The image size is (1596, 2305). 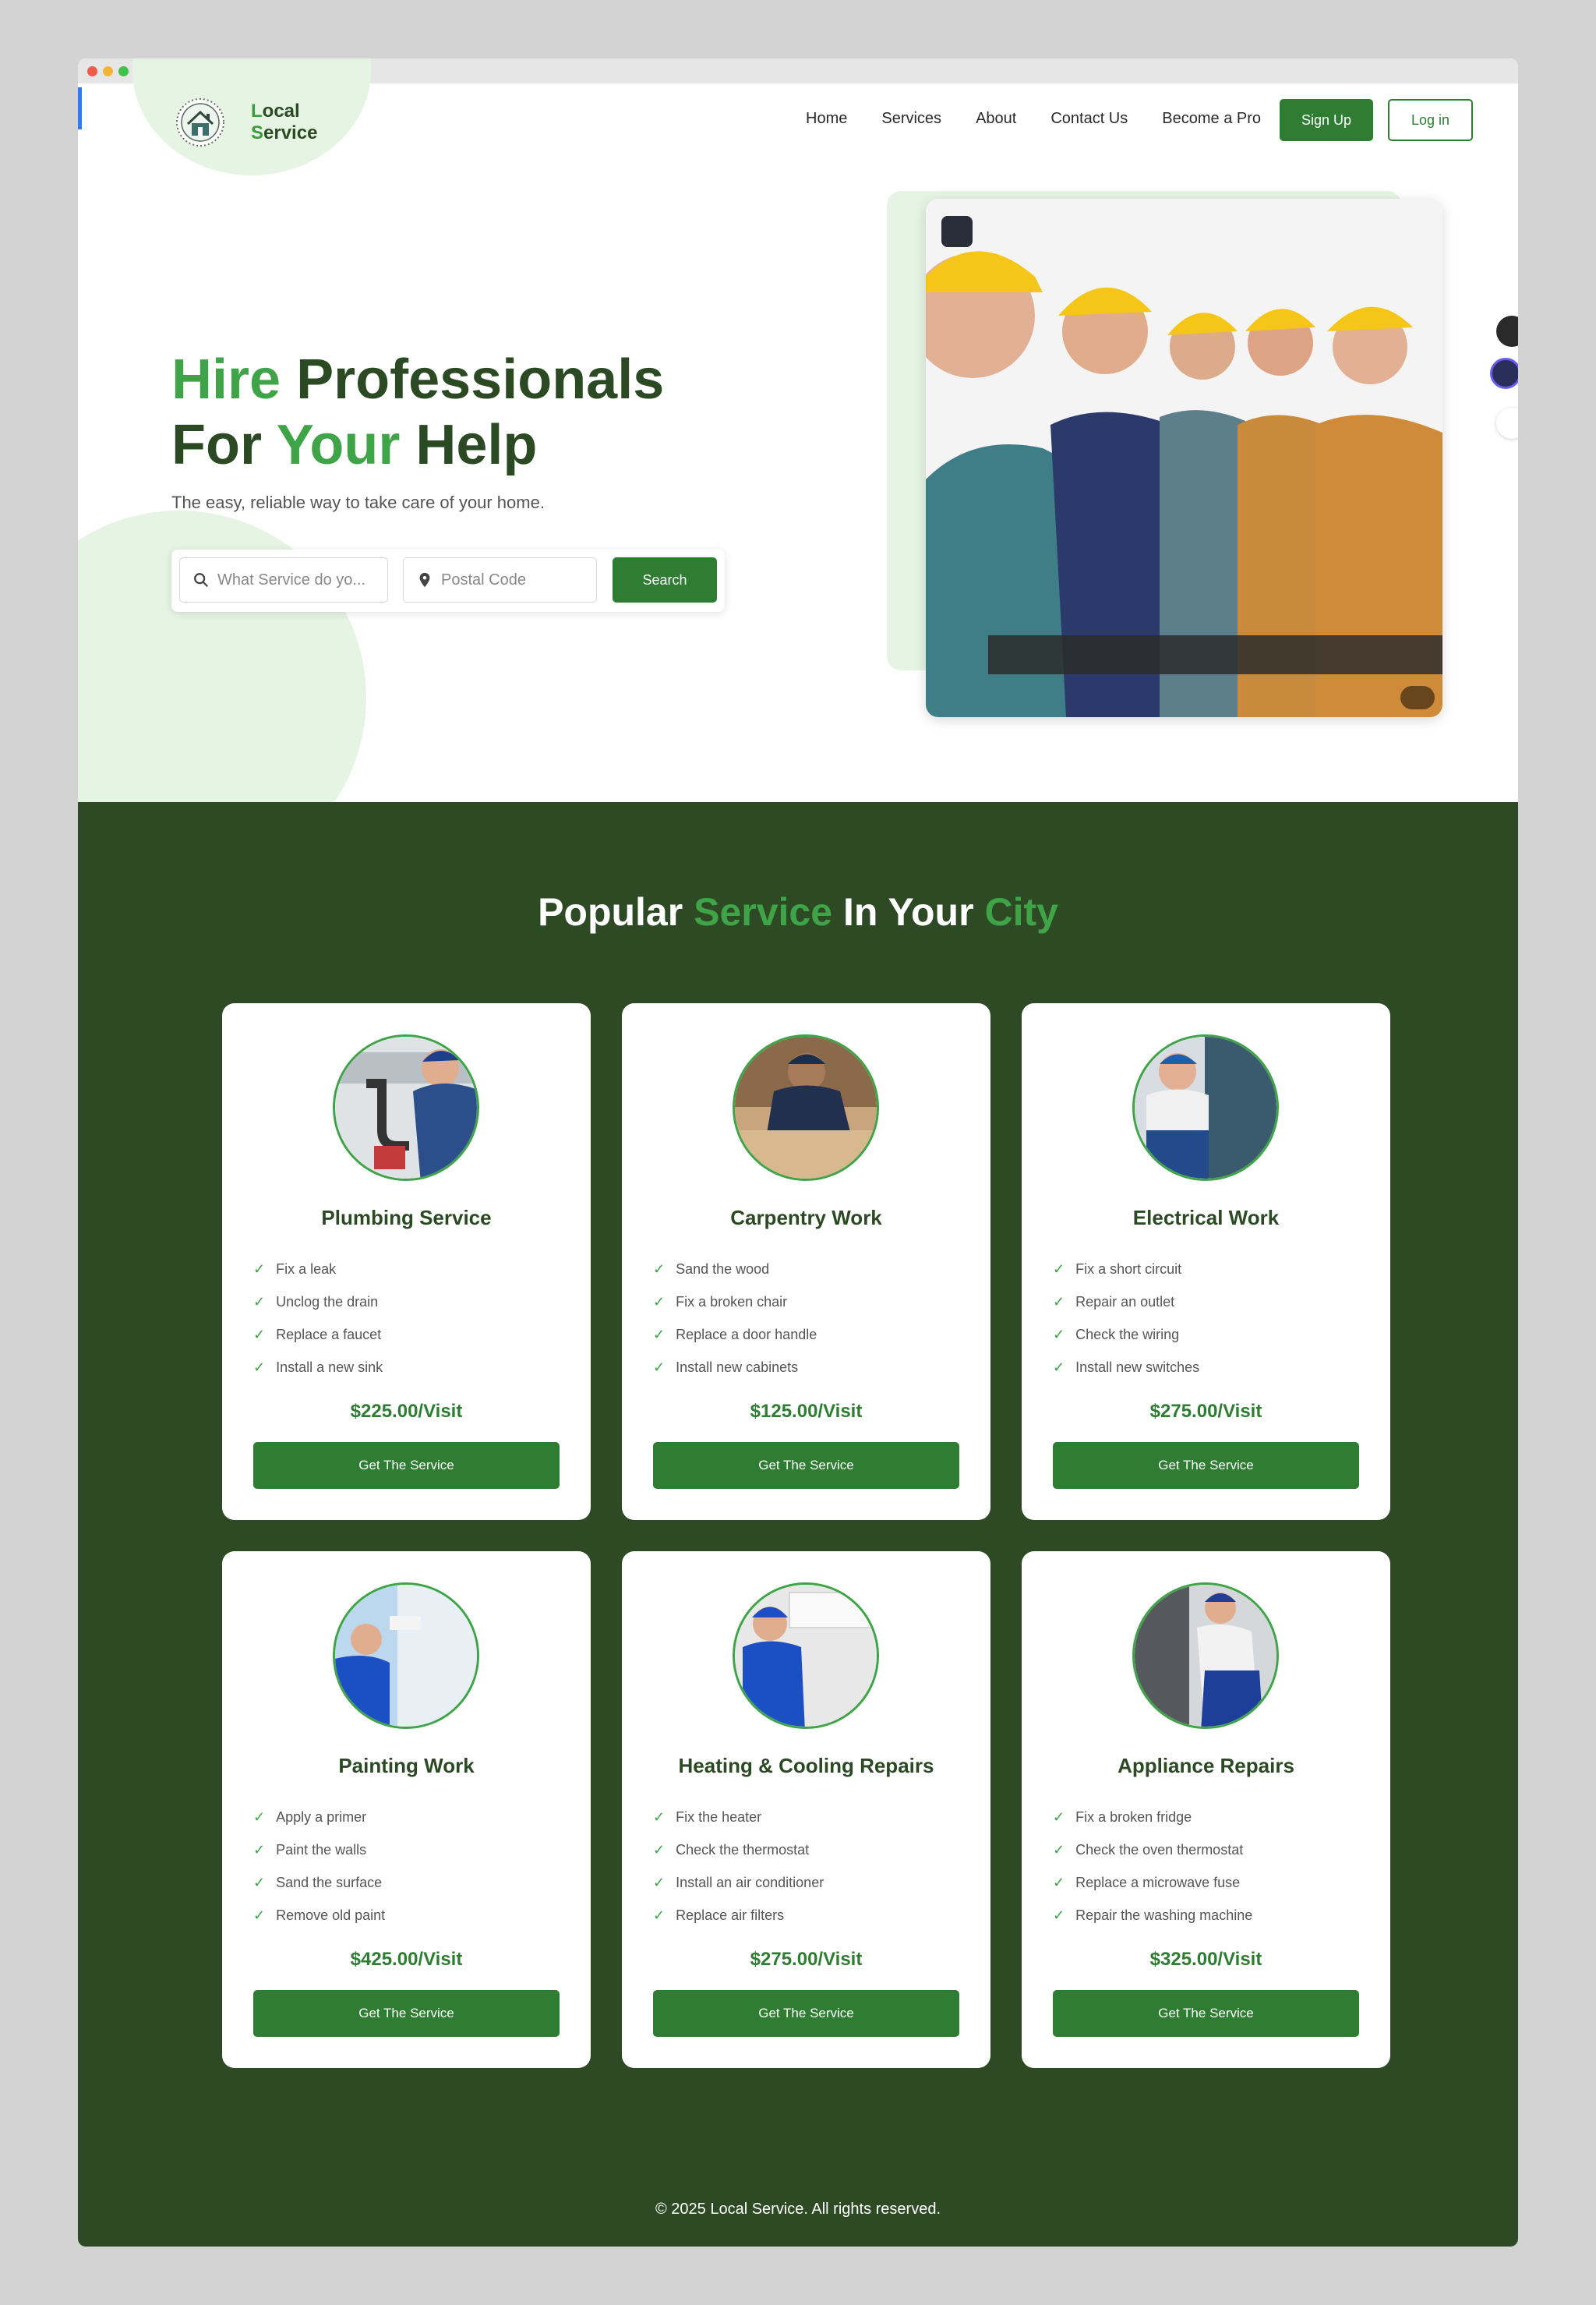 I want to click on service-name: Heating & Cooling Repairs, so click(x=806, y=1765).